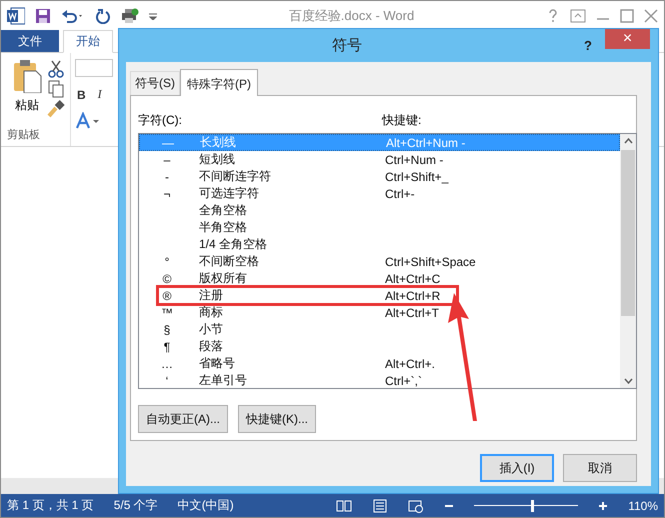 This screenshot has height=518, width=665. Describe the element at coordinates (27, 76) in the screenshot. I see `clipboard-icon` at that location.